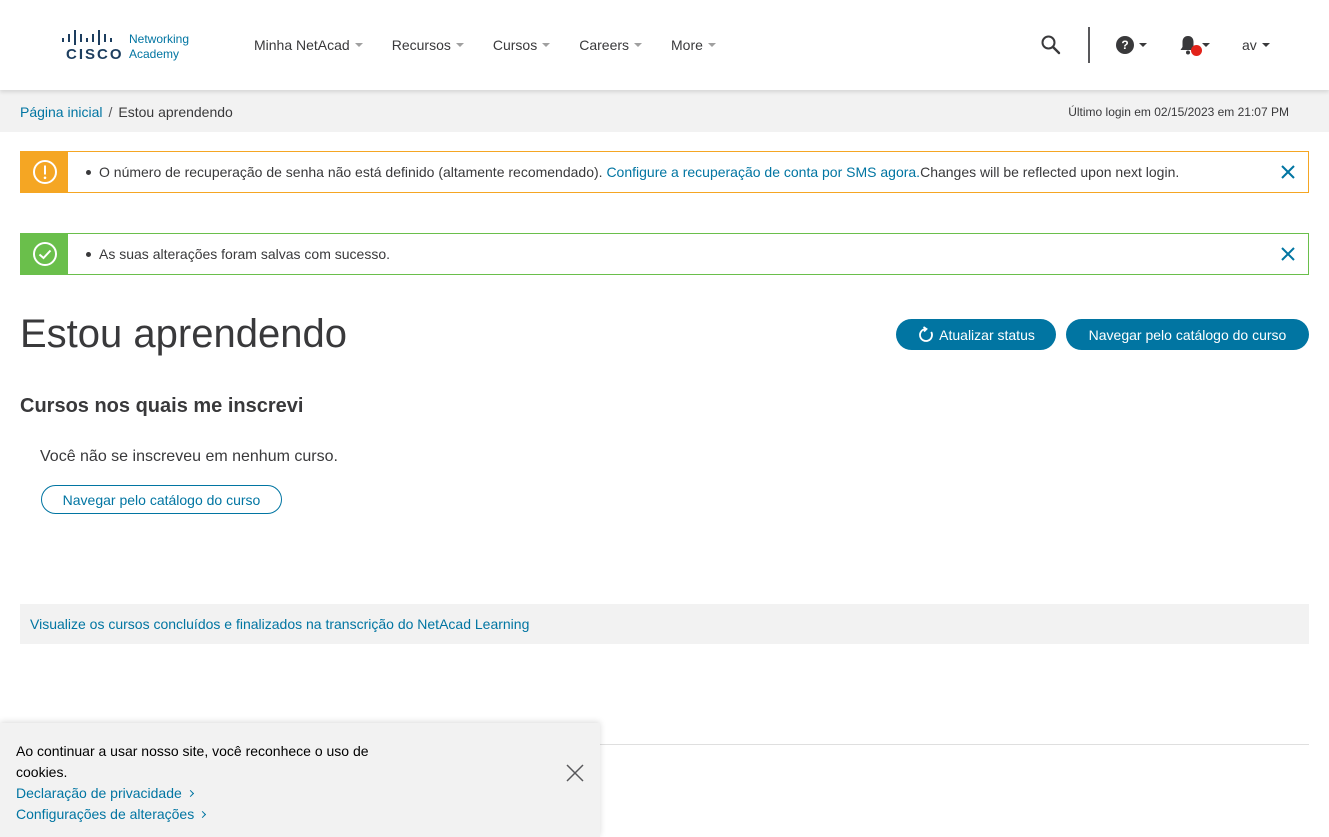 The height and width of the screenshot is (837, 1329). Describe the element at coordinates (154, 54) in the screenshot. I see `product-name-line2: Academy` at that location.